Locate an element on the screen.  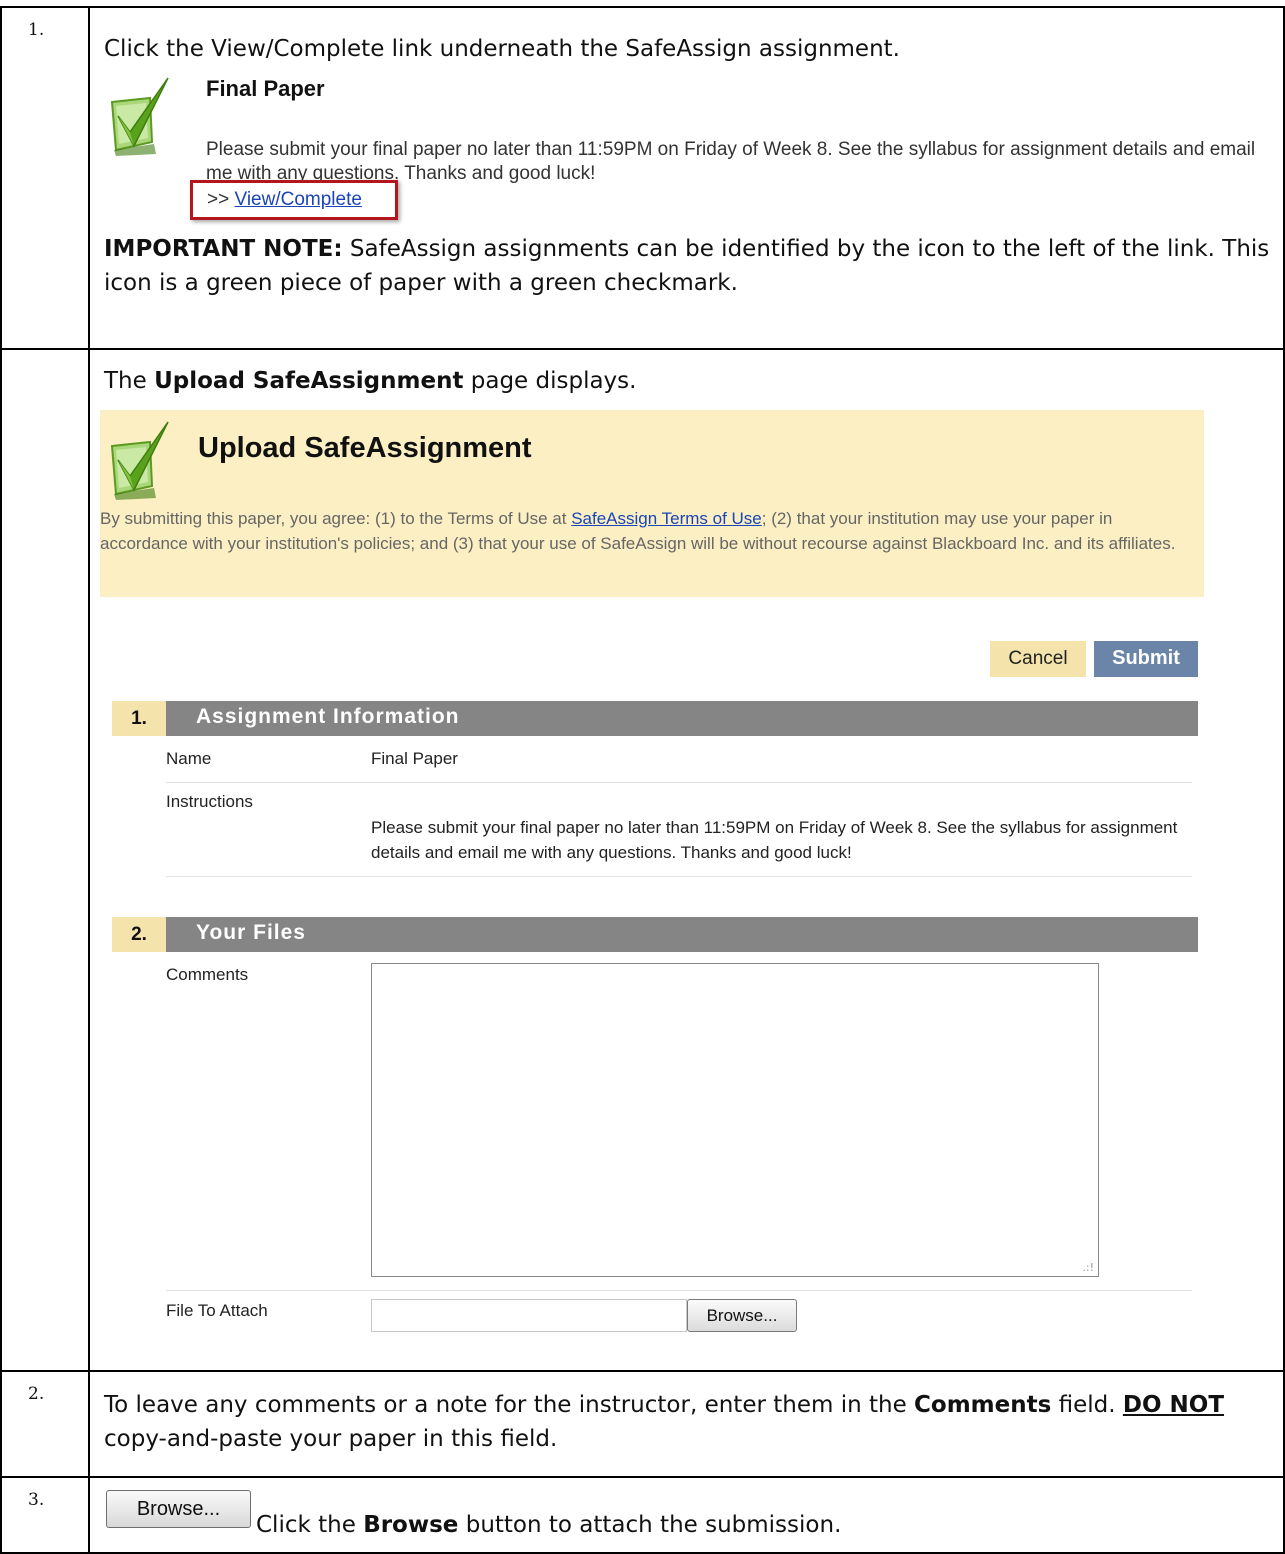
name-label: Name is located at coordinates (189, 758).